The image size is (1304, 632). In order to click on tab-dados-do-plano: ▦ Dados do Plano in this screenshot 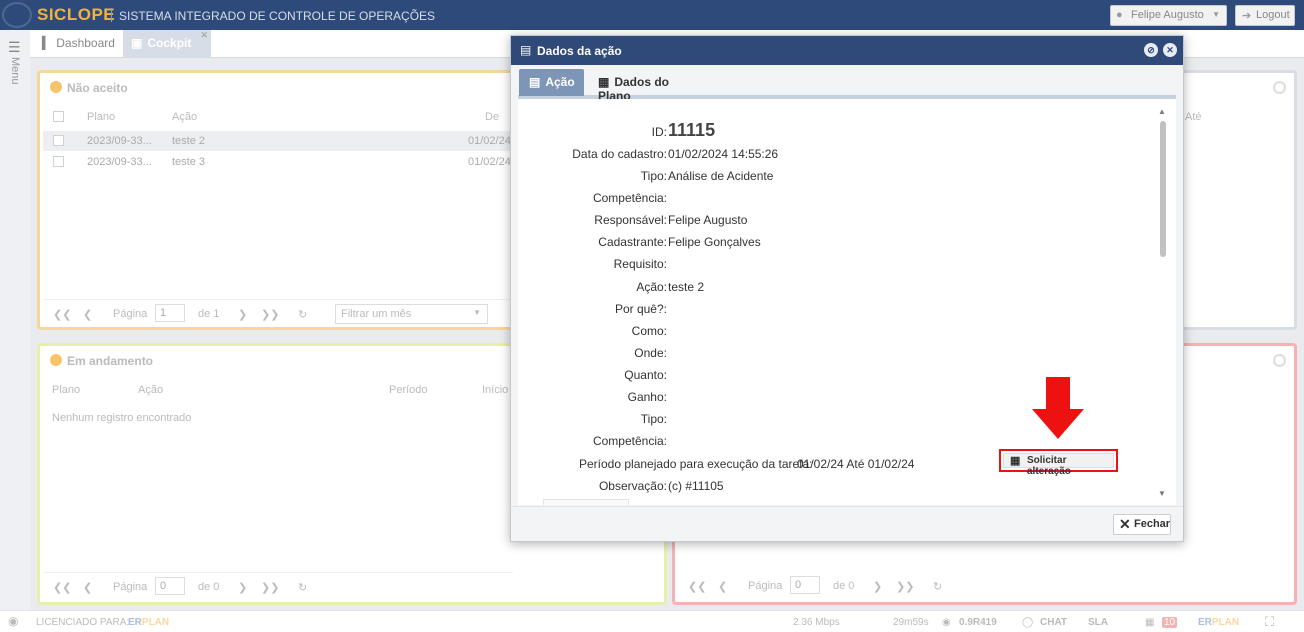, I will do `click(647, 86)`.